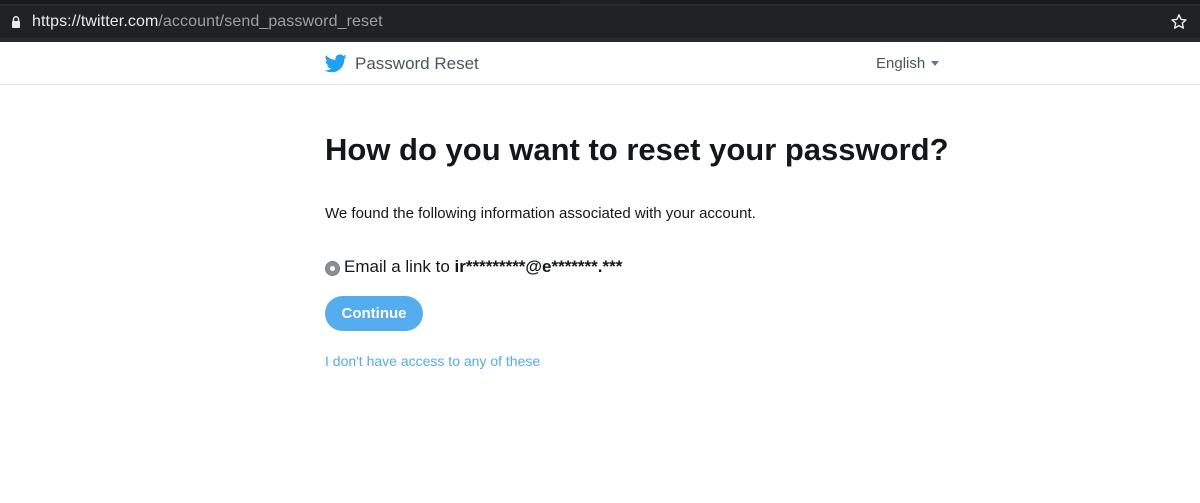  I want to click on chevron-down-icon, so click(935, 63).